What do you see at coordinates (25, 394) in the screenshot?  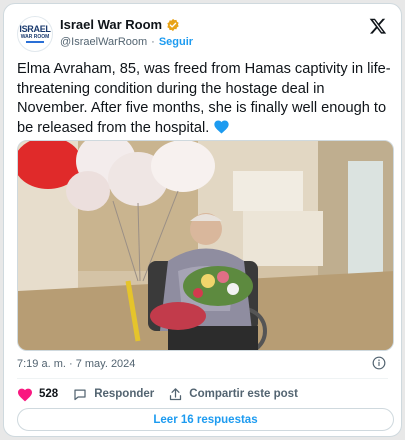 I see `heart-icon` at bounding box center [25, 394].